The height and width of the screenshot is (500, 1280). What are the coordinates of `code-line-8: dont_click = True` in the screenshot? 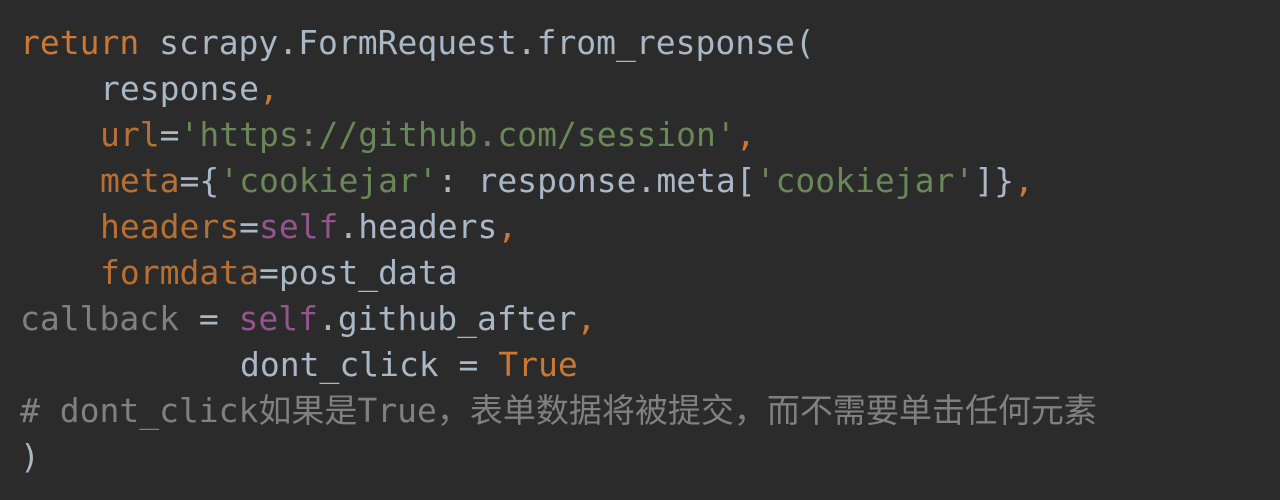 It's located at (650, 365).